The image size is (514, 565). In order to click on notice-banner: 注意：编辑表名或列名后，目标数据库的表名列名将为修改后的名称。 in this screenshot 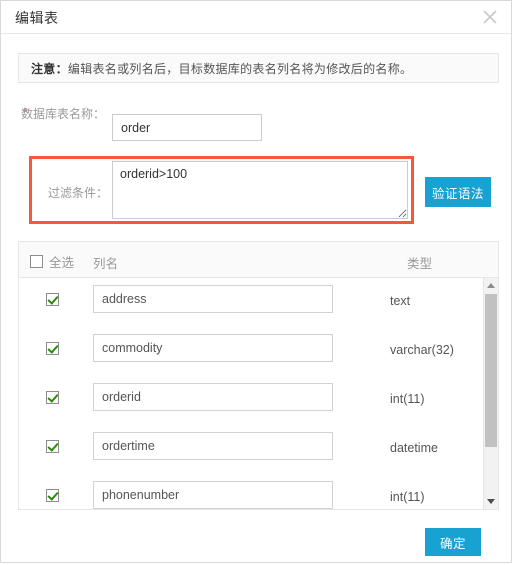, I will do `click(258, 68)`.